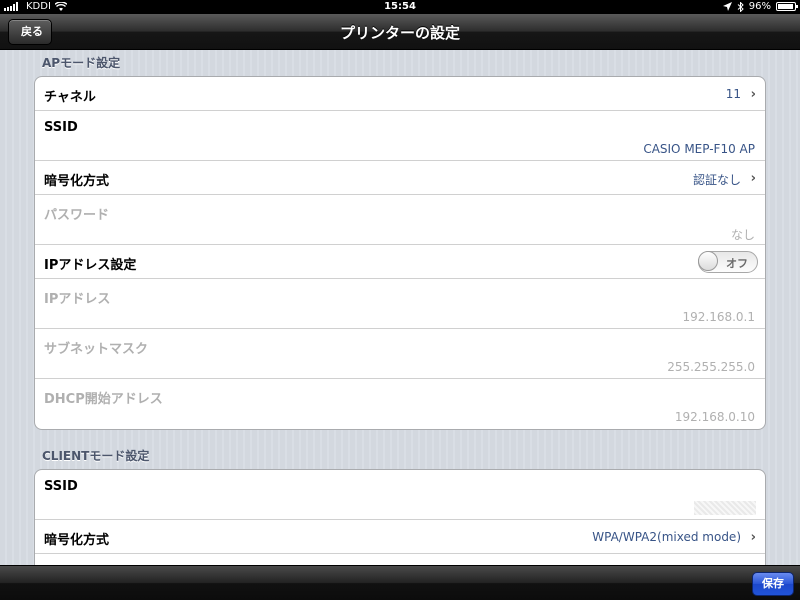  What do you see at coordinates (61, 486) in the screenshot?
I see `client-ssid-label: SSID` at bounding box center [61, 486].